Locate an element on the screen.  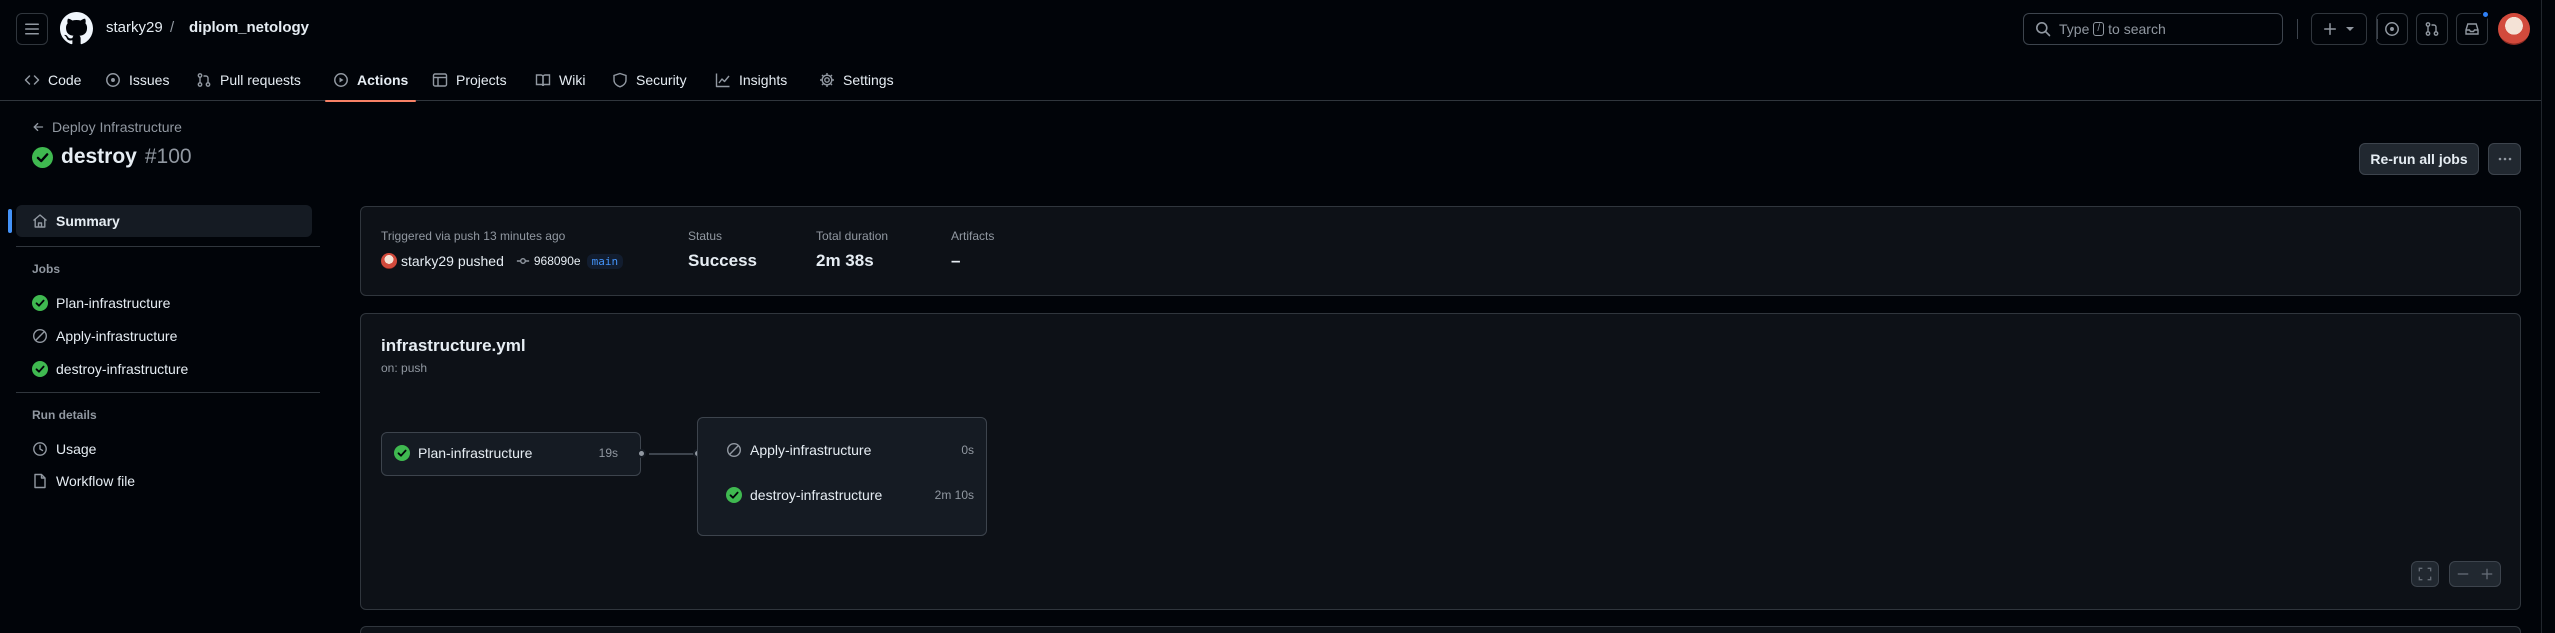
issue-opened-icon is located at coordinates (2392, 29).